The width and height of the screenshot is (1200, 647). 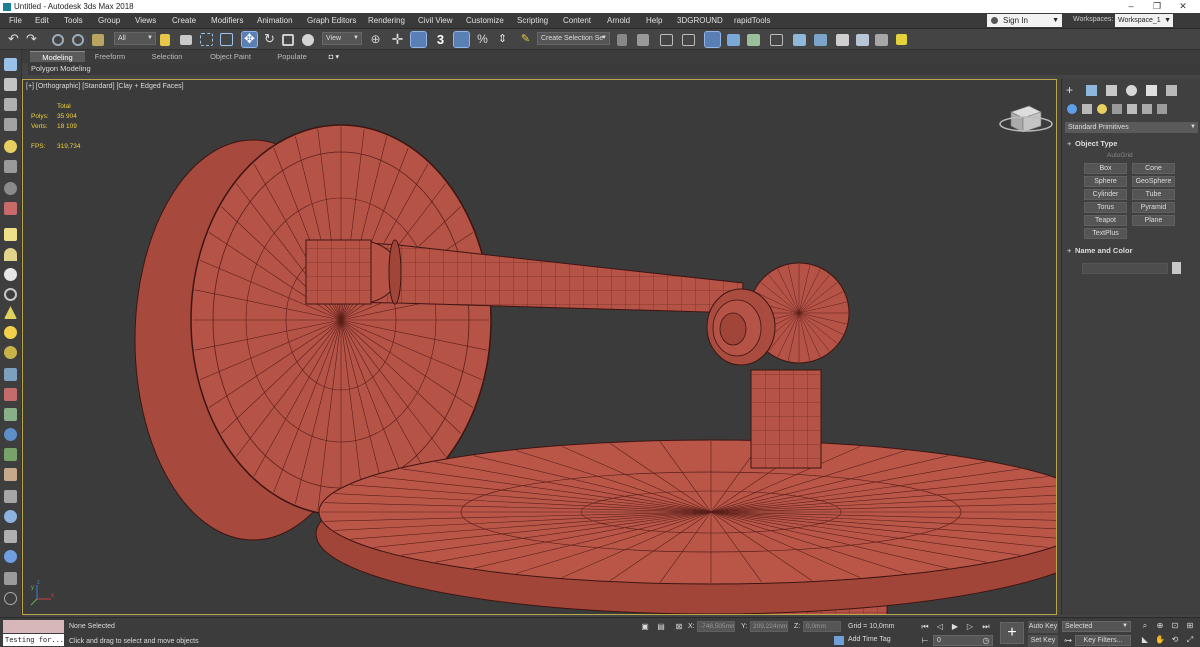 What do you see at coordinates (1105, 220) in the screenshot?
I see `teapot-button: Teapot` at bounding box center [1105, 220].